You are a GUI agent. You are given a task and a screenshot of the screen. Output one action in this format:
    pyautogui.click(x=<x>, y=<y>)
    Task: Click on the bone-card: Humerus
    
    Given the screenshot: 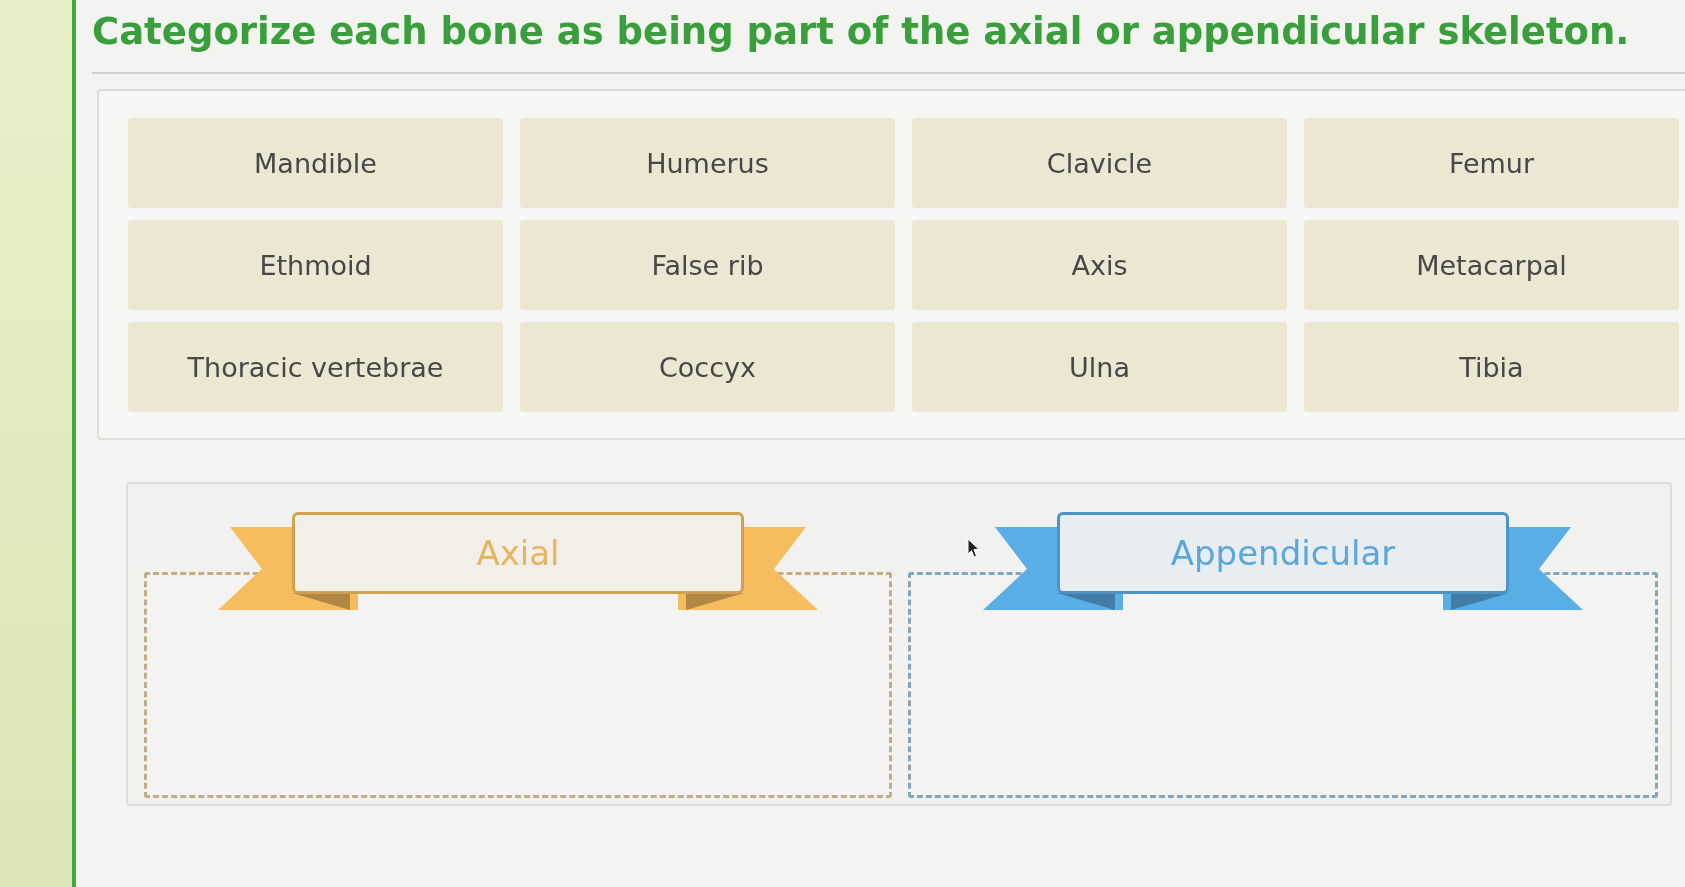 What is the action you would take?
    pyautogui.click(x=707, y=163)
    